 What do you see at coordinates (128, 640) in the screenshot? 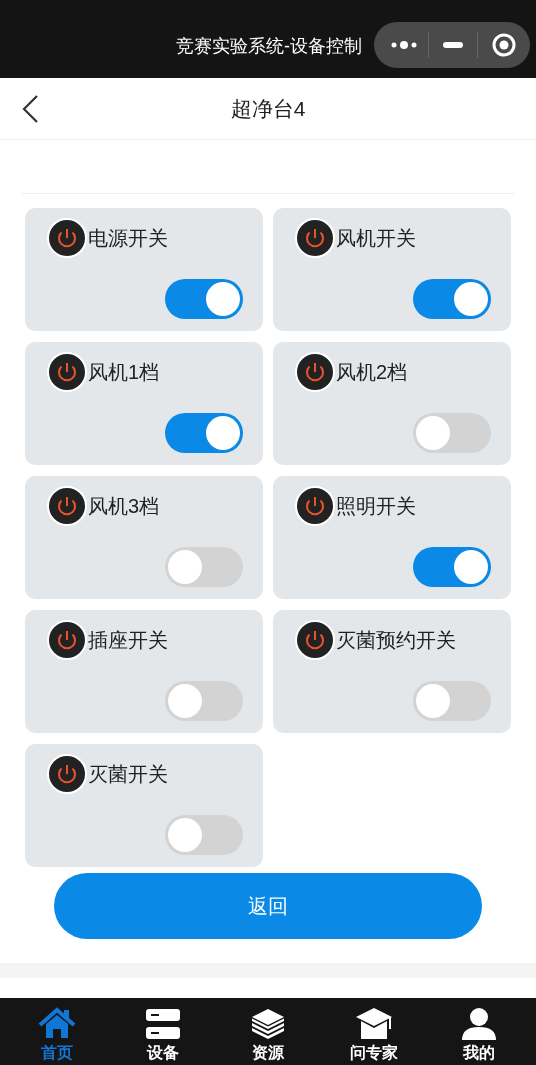
I see `switch-label: 插座开关` at bounding box center [128, 640].